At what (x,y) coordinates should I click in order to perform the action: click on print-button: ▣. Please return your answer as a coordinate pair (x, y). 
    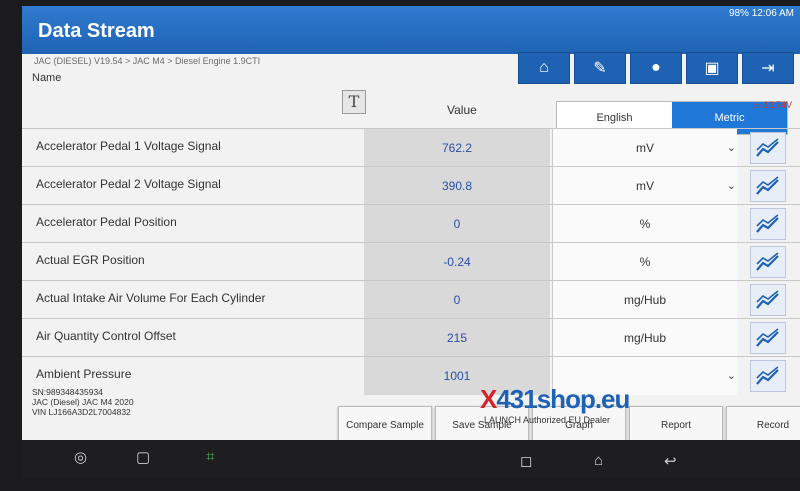
    Looking at the image, I should click on (712, 68).